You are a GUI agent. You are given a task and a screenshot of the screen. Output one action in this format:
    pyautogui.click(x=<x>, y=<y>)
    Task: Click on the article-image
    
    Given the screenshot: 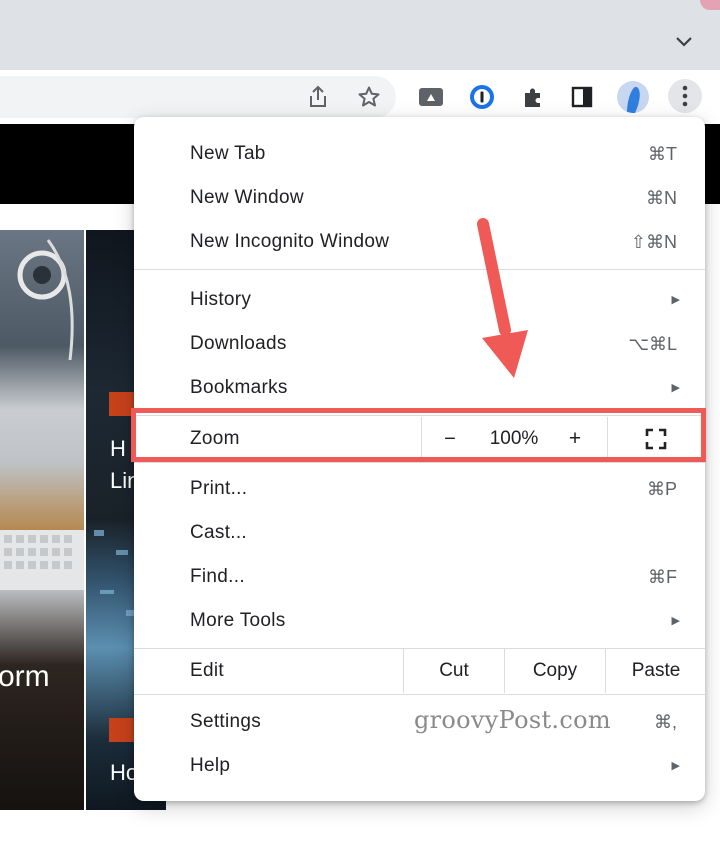 What is the action you would take?
    pyautogui.click(x=42, y=520)
    